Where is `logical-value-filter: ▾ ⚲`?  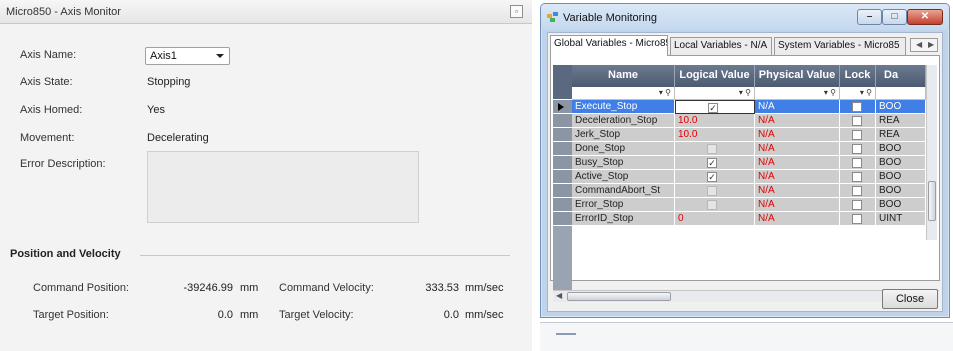 logical-value-filter: ▾ ⚲ is located at coordinates (715, 93).